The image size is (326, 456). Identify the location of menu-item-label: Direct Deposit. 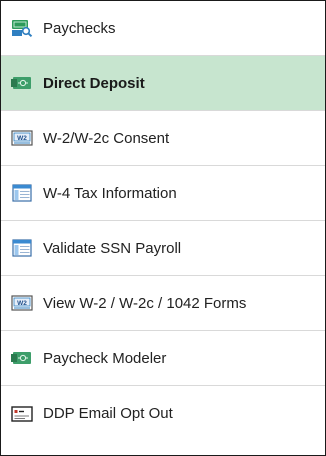
(94, 83).